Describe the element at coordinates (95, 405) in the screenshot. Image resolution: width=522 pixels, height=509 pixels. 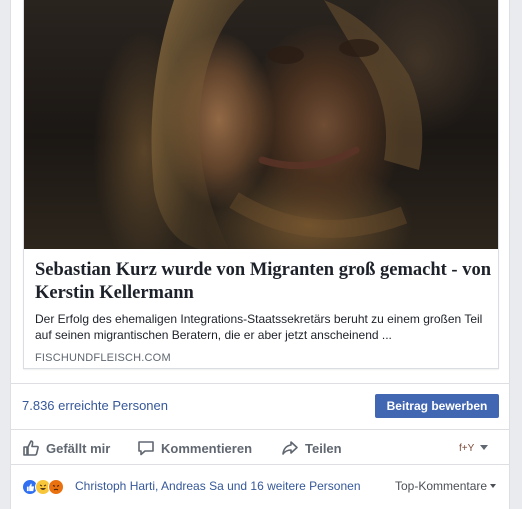
I see `reach-count-link: 7.836 erreichte Personen` at that location.